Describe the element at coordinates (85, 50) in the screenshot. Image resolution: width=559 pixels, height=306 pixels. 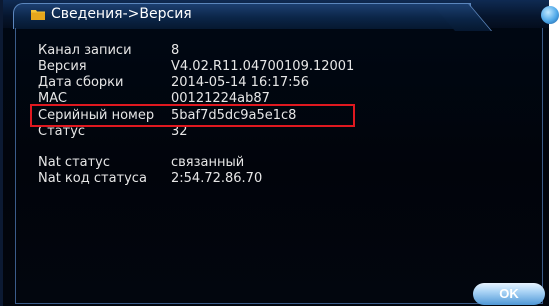
I see `record-channel-label: Канал записи` at that location.